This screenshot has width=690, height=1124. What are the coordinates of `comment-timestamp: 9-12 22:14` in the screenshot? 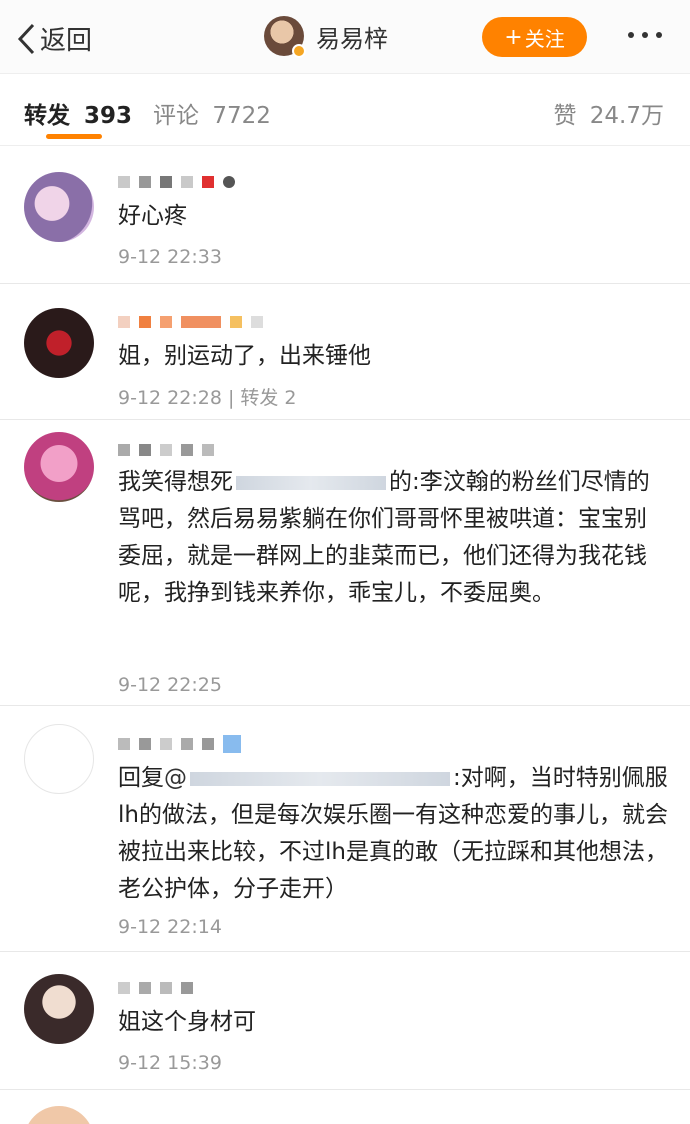 It's located at (170, 927).